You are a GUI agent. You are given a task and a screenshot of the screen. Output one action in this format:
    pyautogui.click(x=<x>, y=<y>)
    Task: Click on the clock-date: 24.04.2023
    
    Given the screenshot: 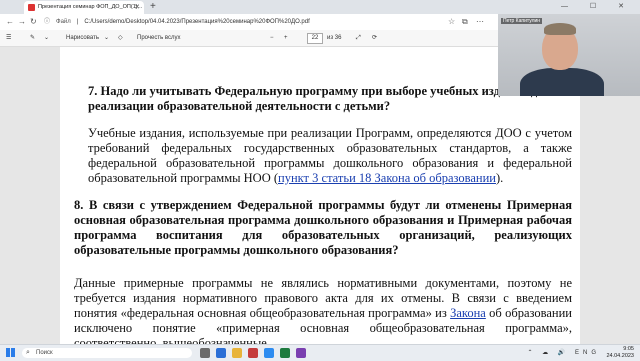 What is the action you would take?
    pyautogui.click(x=620, y=355)
    